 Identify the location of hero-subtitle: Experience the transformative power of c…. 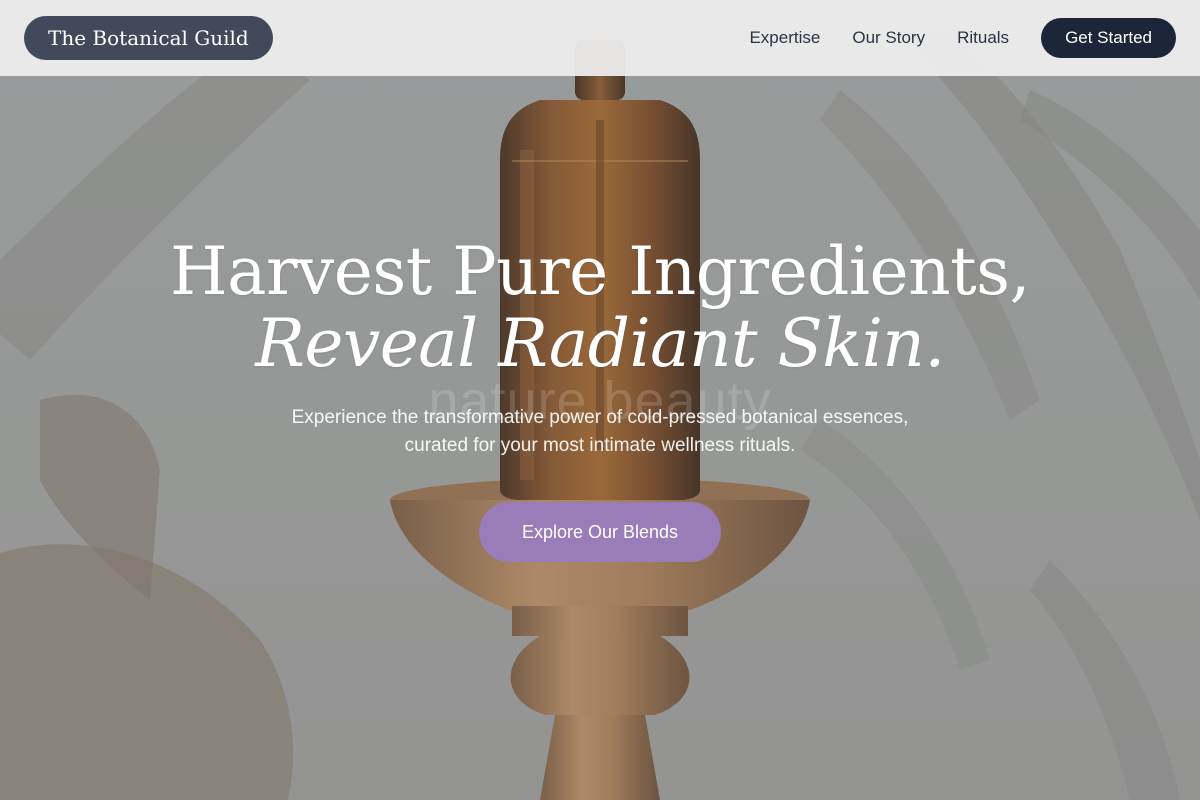
(600, 431).